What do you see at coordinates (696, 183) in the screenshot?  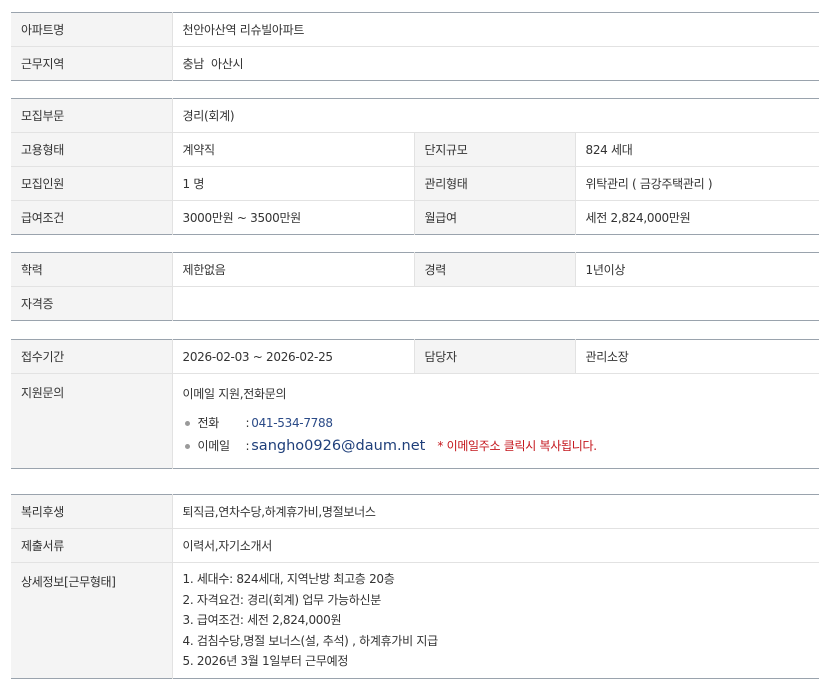 I see `management-type-value: 위탁관리 ( 금강주택관리 )` at bounding box center [696, 183].